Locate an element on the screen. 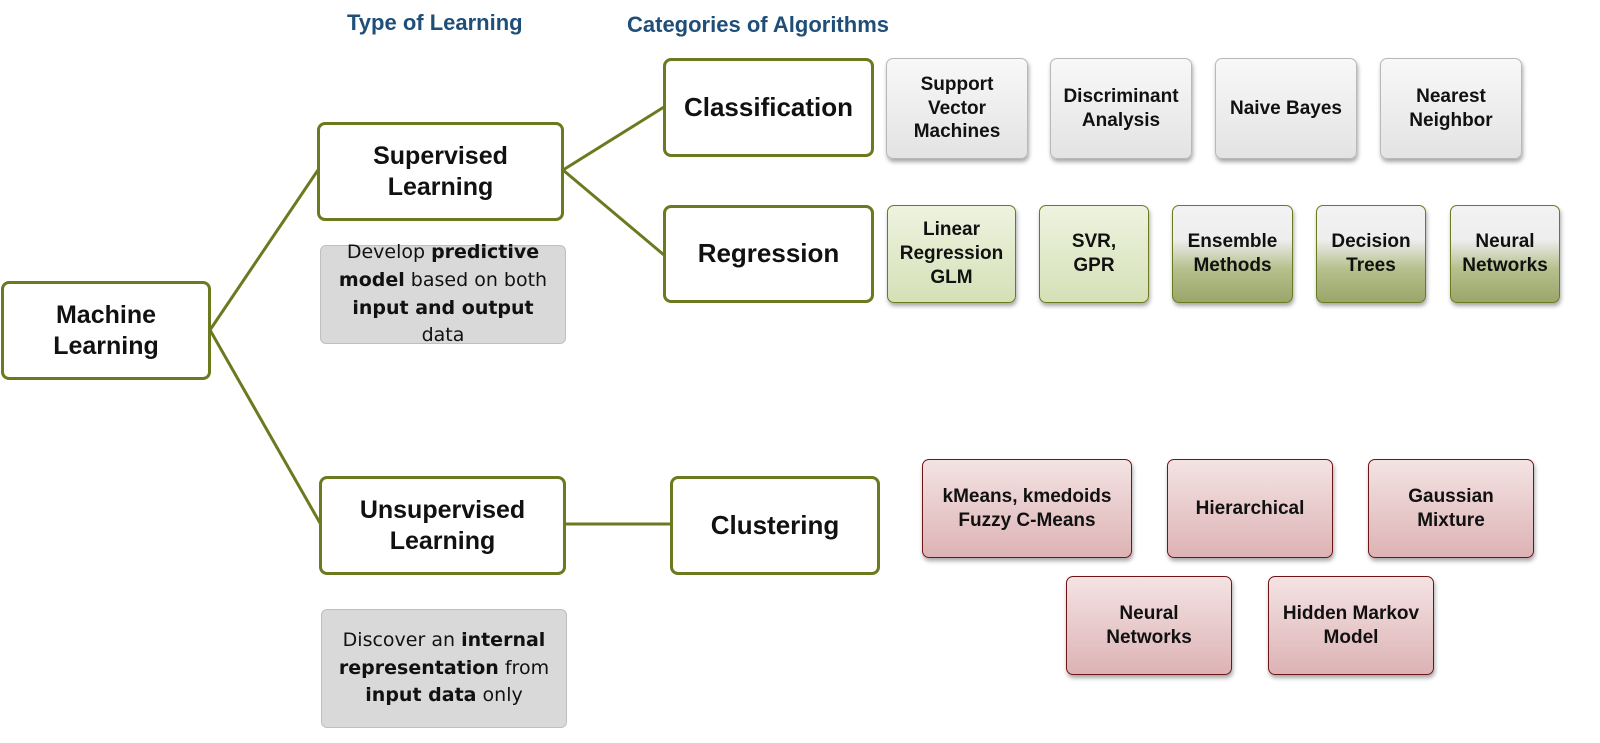 This screenshot has height=743, width=1600. algo-decision-trees: Decision Trees is located at coordinates (1371, 254).